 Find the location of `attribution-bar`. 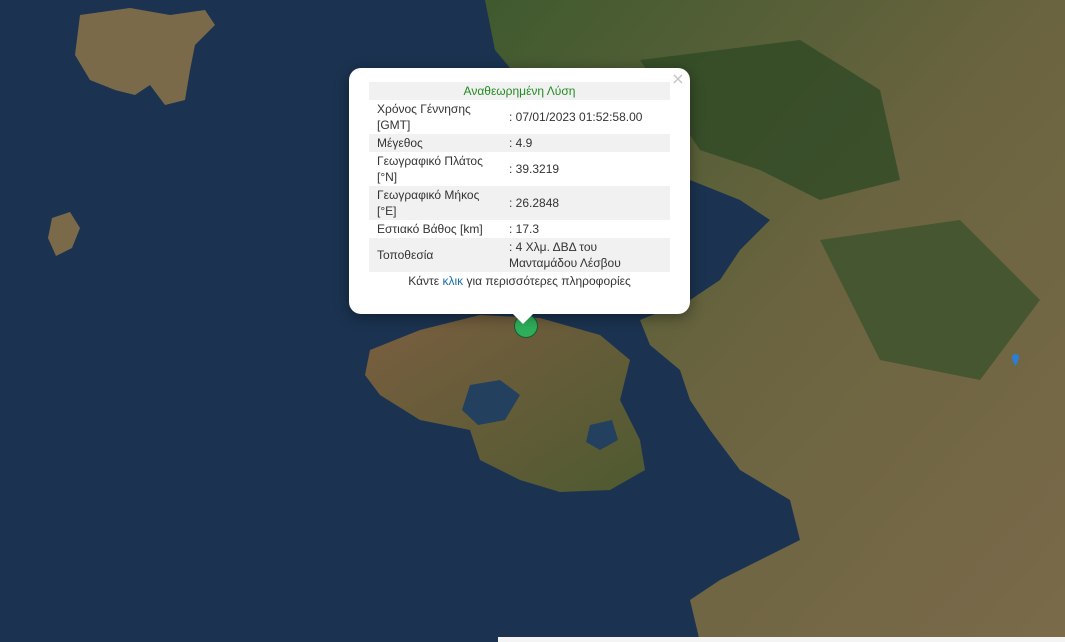

attribution-bar is located at coordinates (781, 639).